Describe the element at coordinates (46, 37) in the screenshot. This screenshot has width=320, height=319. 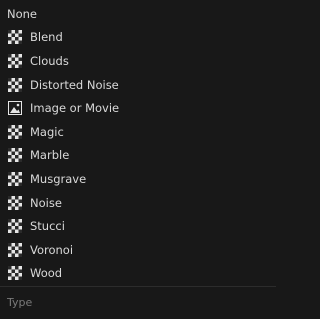
I see `menu-item-label: Blend` at that location.